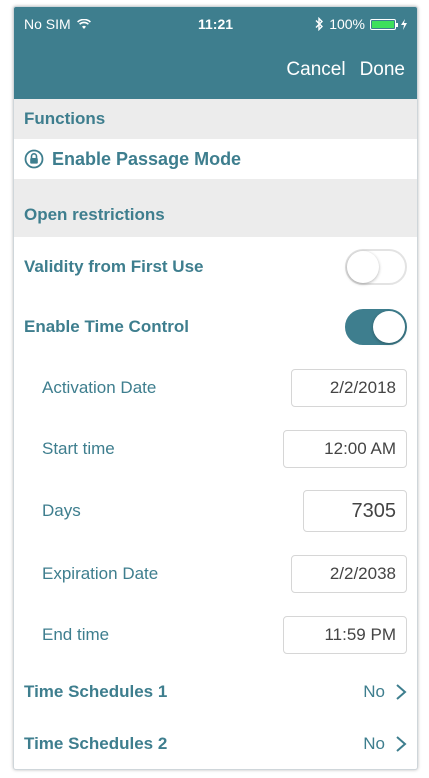  Describe the element at coordinates (315, 70) in the screenshot. I see `cancel-button: Cancel` at that location.